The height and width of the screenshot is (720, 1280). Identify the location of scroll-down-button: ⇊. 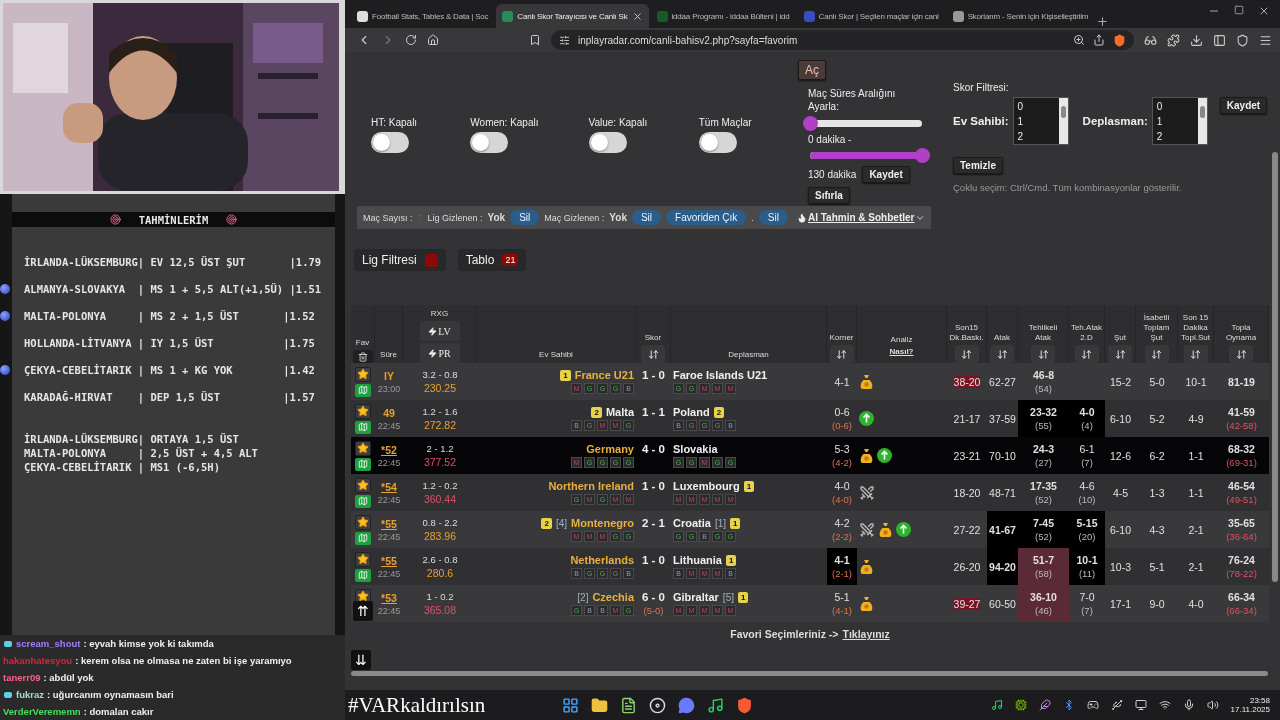
(361, 660).